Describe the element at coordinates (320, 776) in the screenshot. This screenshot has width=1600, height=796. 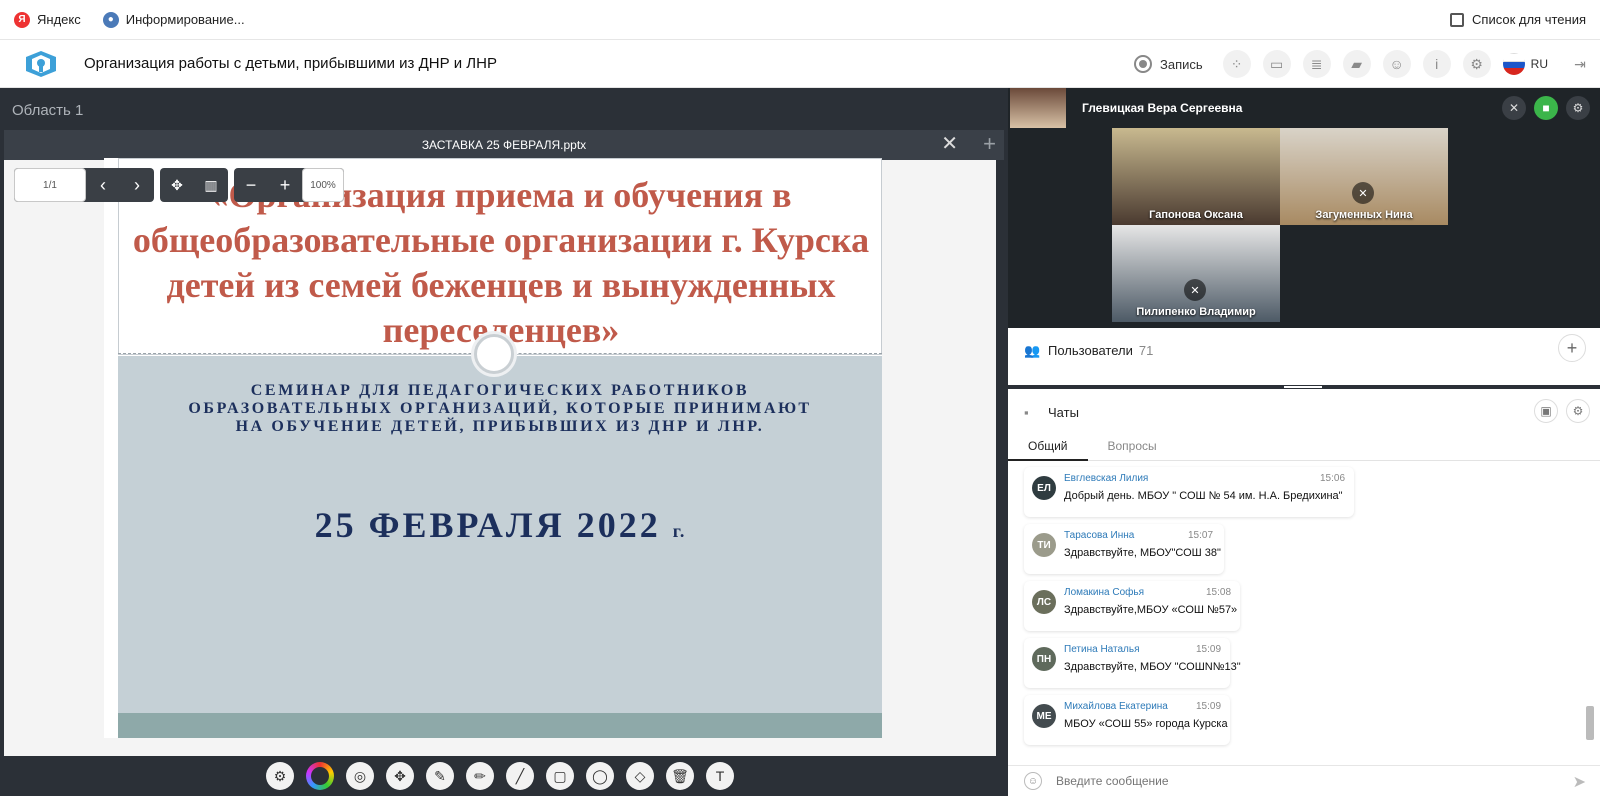
I see `color-picker-icon` at that location.